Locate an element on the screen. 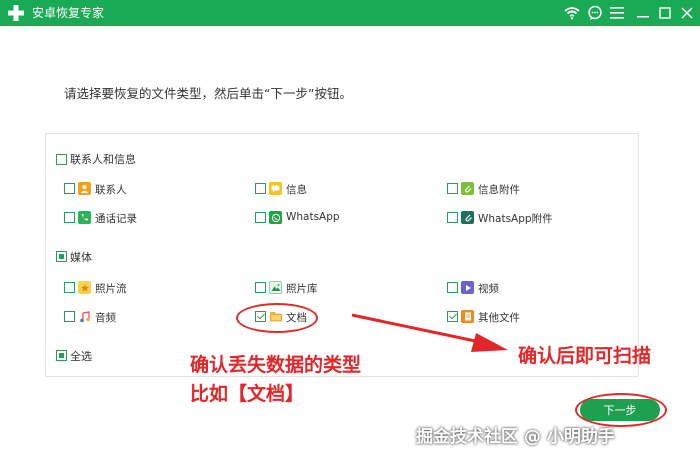 This screenshot has width=700, height=463. annotation-arrow is located at coordinates (429, 332).